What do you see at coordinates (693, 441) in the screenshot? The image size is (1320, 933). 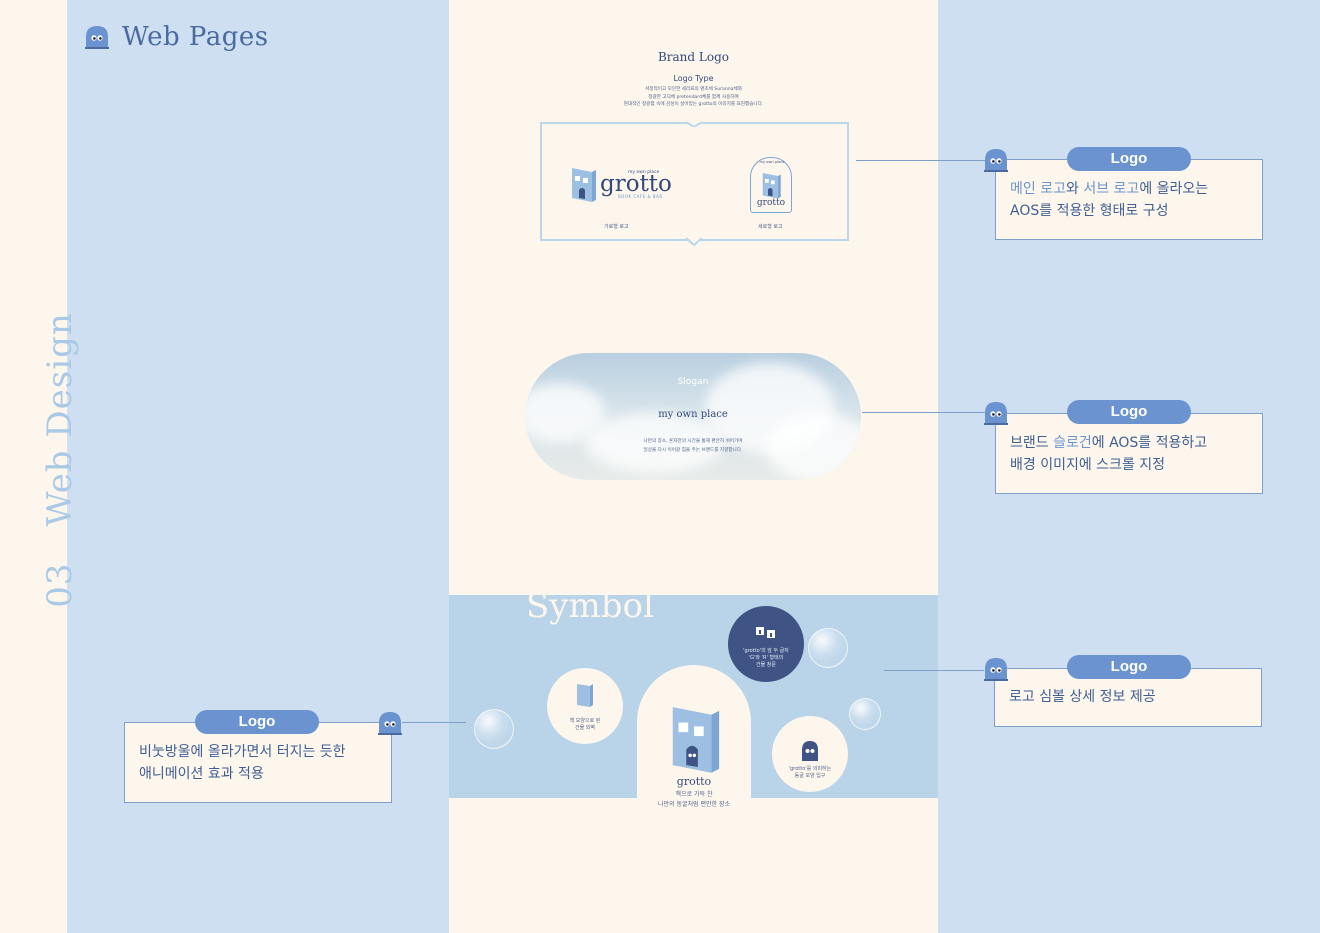 I see `desc-line: 나만의 장소, 혼자만의 시간을 통해 편안히 쉬어가며` at bounding box center [693, 441].